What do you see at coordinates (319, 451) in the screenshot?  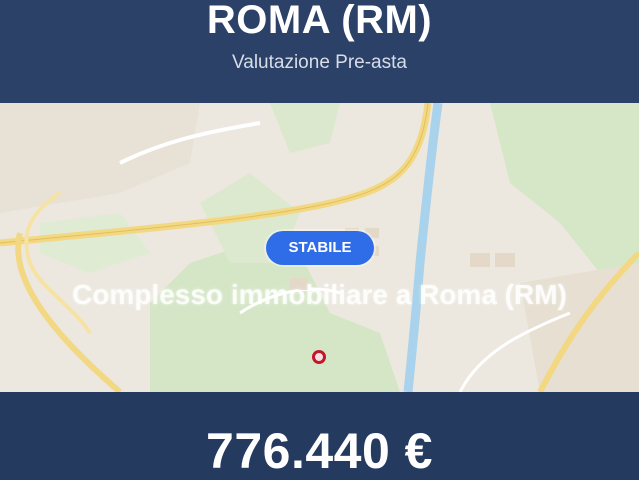 I see `estimated-price: 776.440 €` at bounding box center [319, 451].